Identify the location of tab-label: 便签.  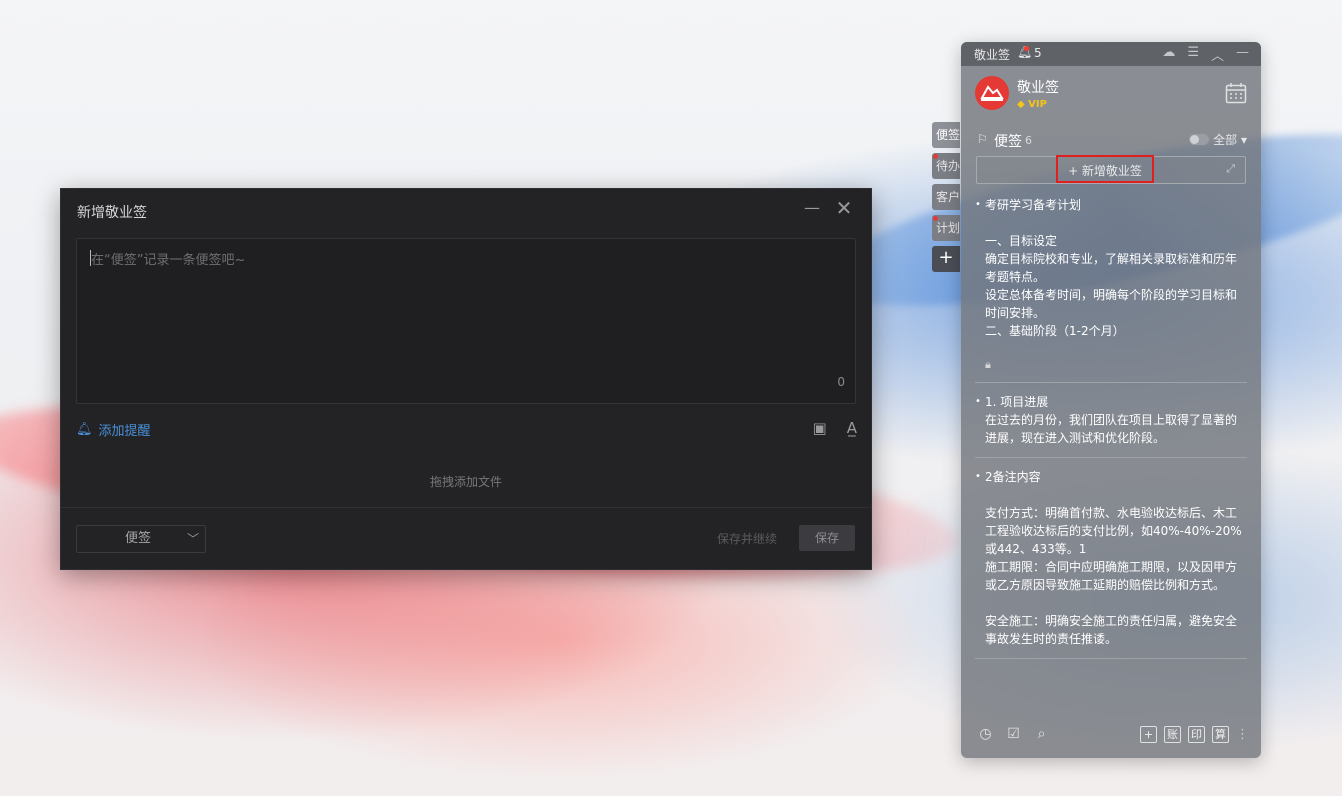
(948, 135).